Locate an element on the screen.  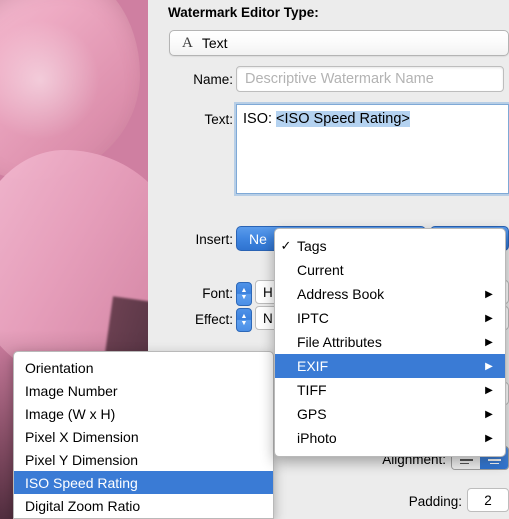
menu-item-label: IPTC is located at coordinates (313, 318).